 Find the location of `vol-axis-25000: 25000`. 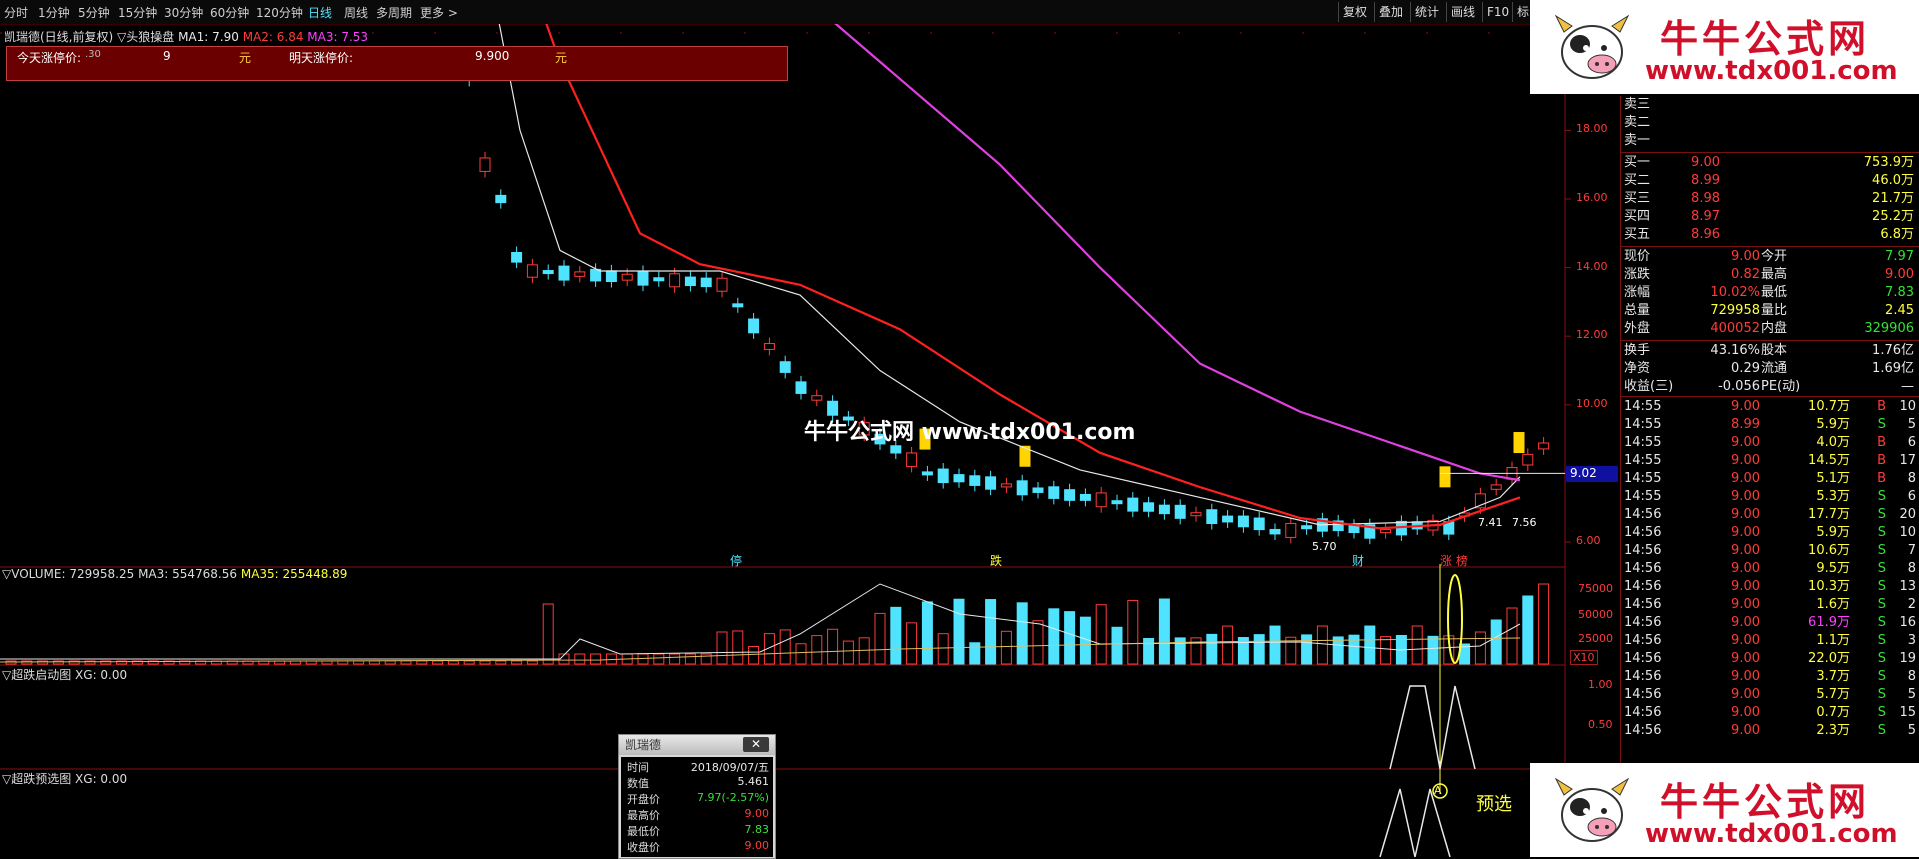

vol-axis-25000: 25000 is located at coordinates (1595, 638).